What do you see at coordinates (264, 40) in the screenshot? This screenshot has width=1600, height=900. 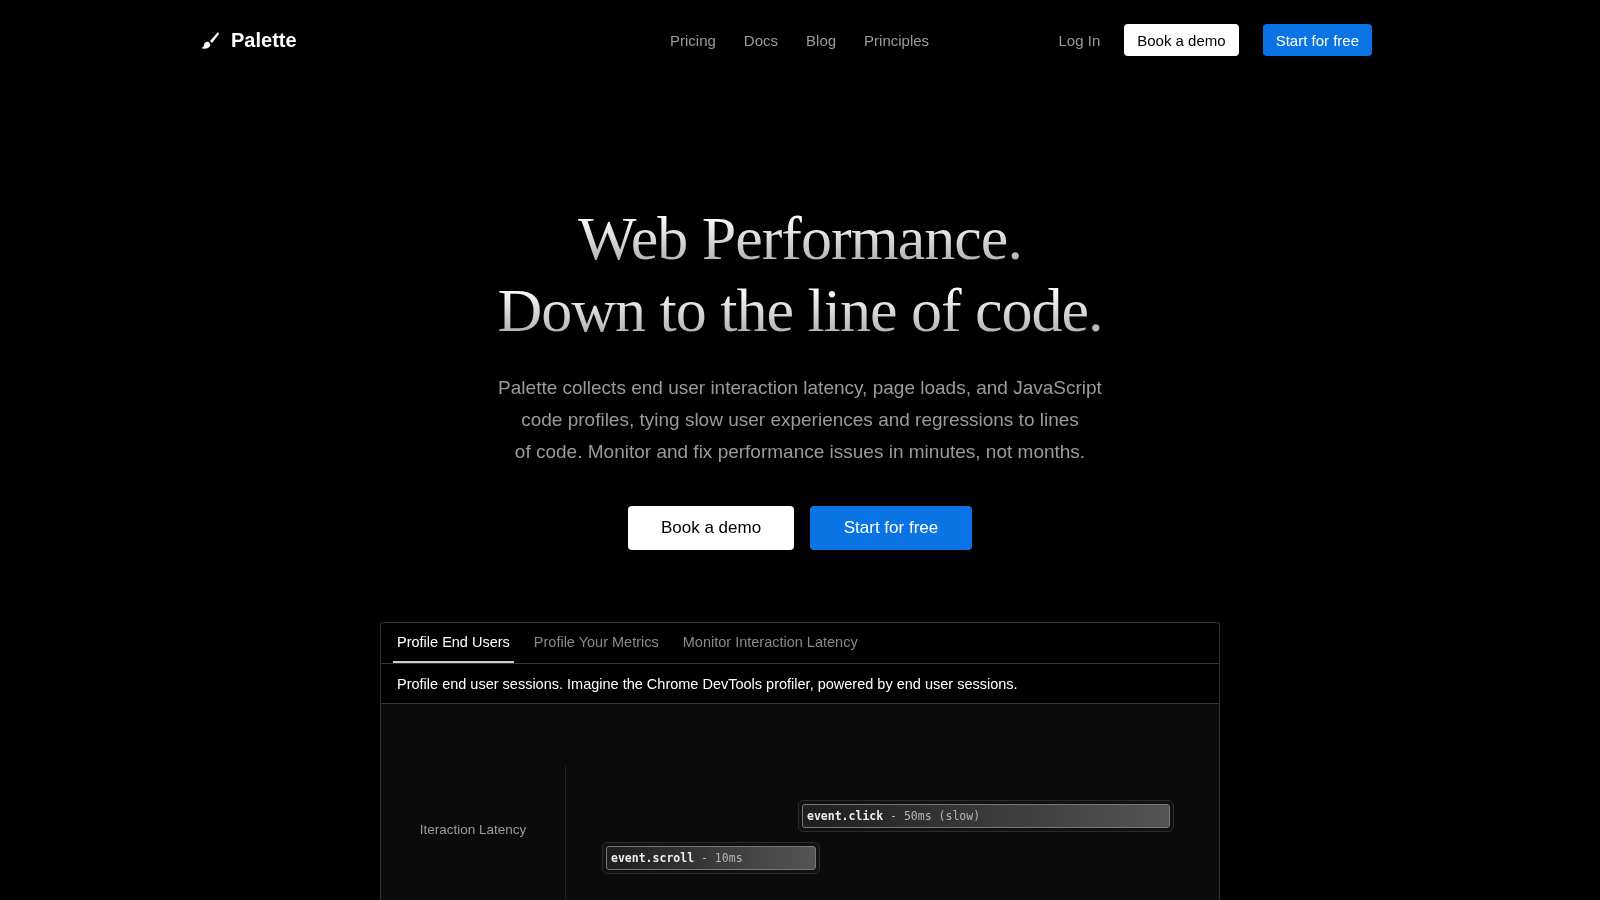 I see `logo-text: Palette` at bounding box center [264, 40].